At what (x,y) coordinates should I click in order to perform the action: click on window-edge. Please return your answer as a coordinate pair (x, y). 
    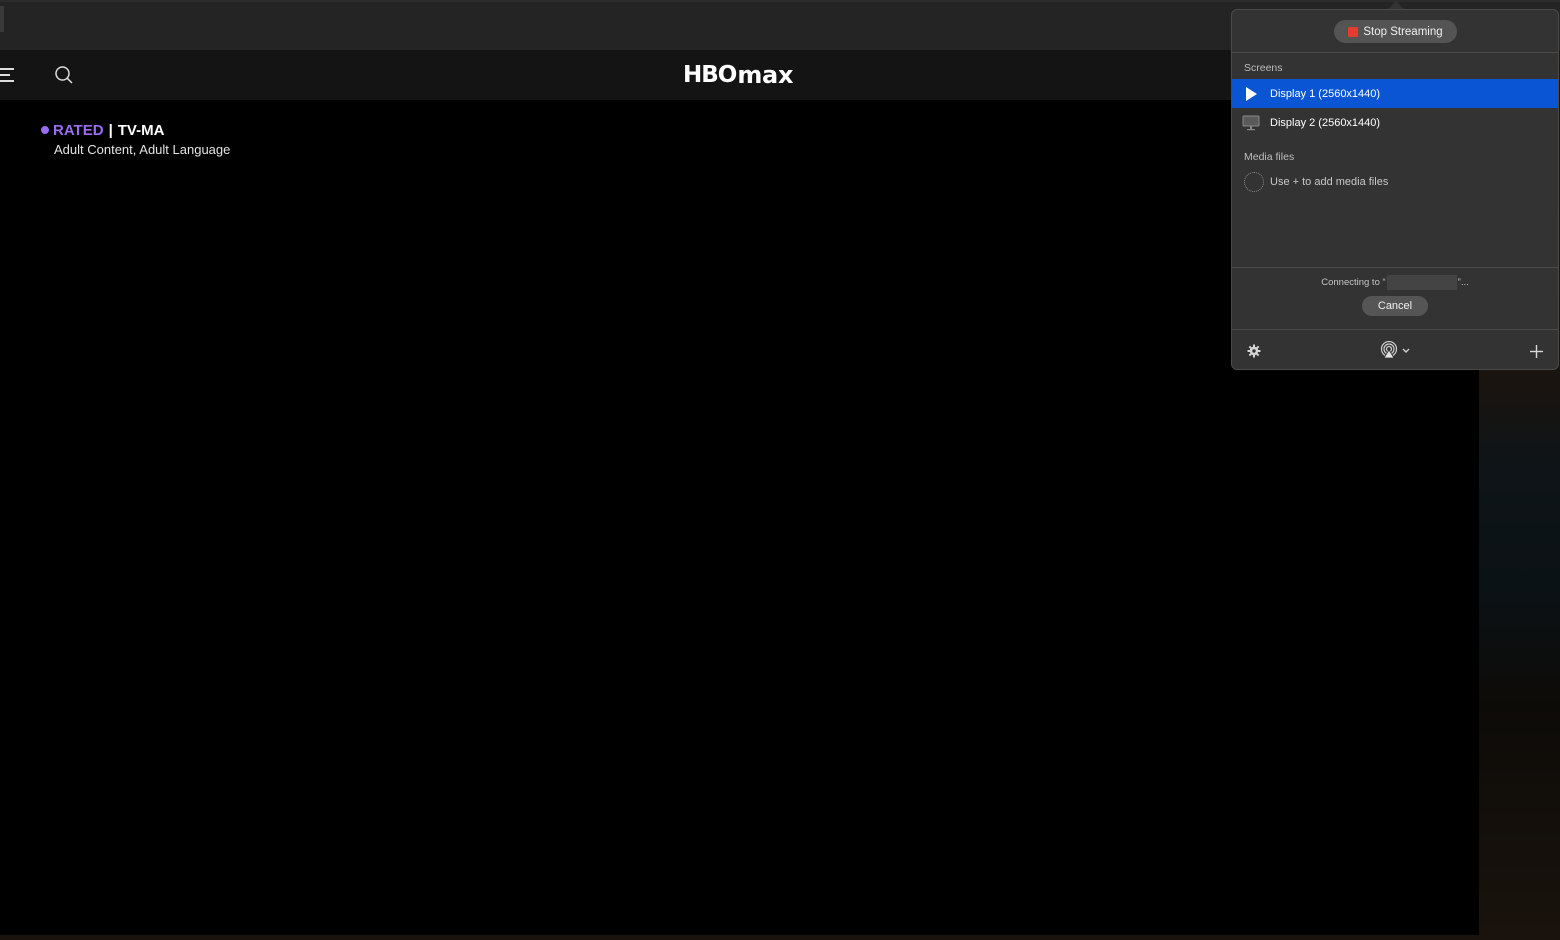
    Looking at the image, I should click on (2, 19).